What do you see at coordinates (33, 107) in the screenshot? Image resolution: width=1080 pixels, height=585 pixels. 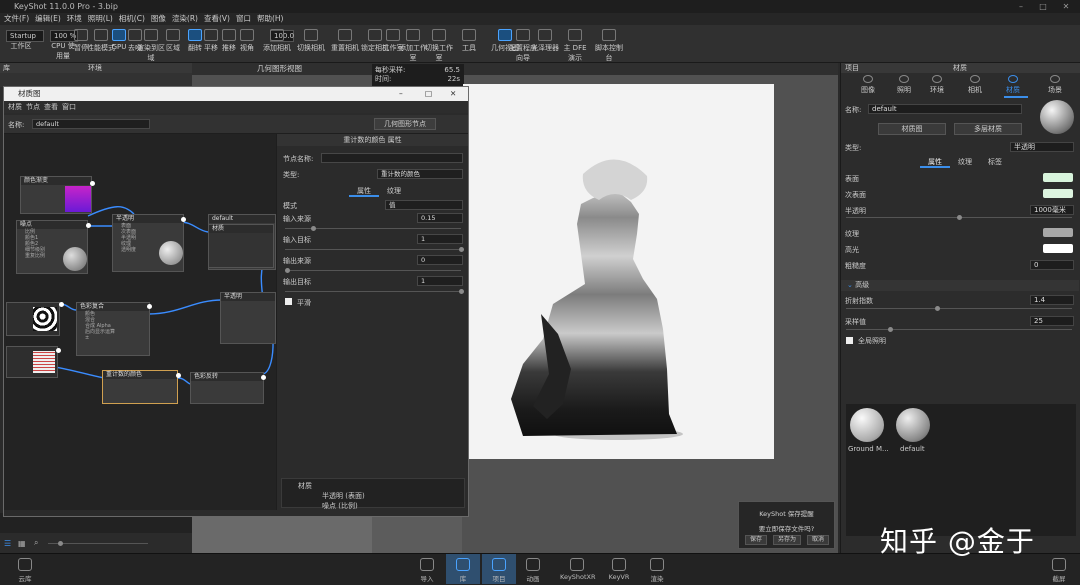 I see `mw-menu-item: 节点` at bounding box center [33, 107].